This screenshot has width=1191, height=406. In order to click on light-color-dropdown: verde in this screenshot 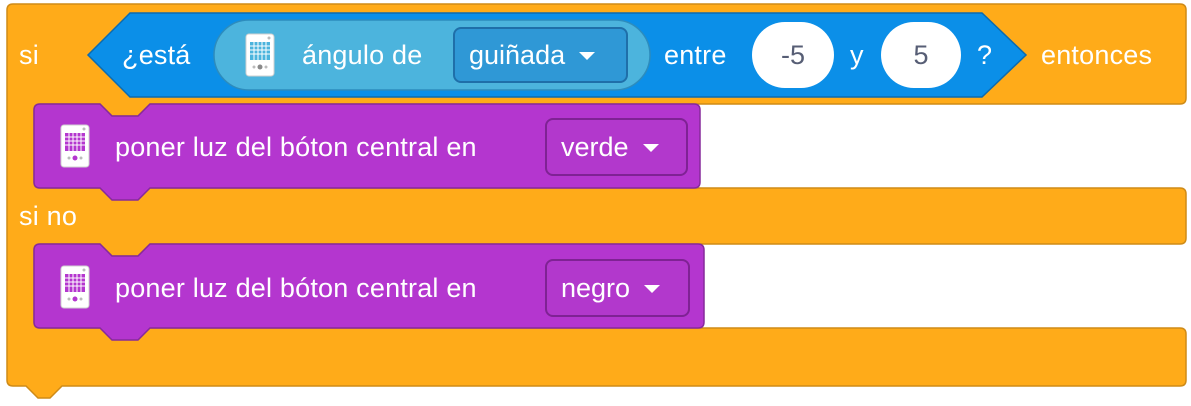, I will do `click(616, 147)`.